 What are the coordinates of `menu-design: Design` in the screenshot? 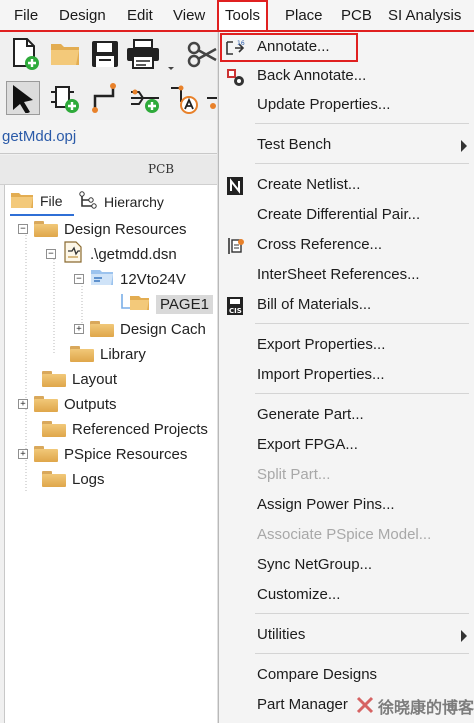 It's located at (82, 16).